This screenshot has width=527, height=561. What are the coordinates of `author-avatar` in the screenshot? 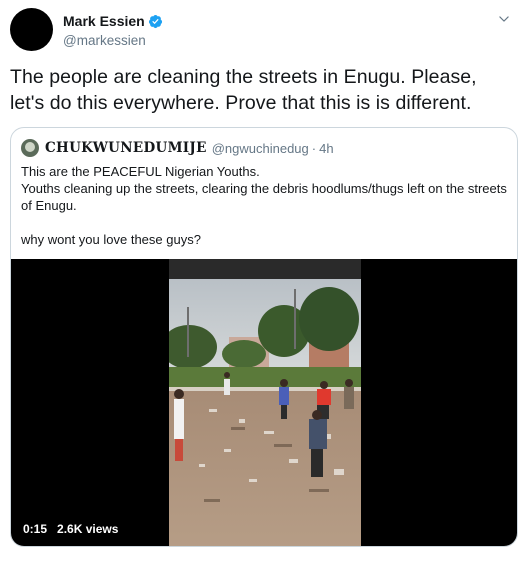 It's located at (31, 29).